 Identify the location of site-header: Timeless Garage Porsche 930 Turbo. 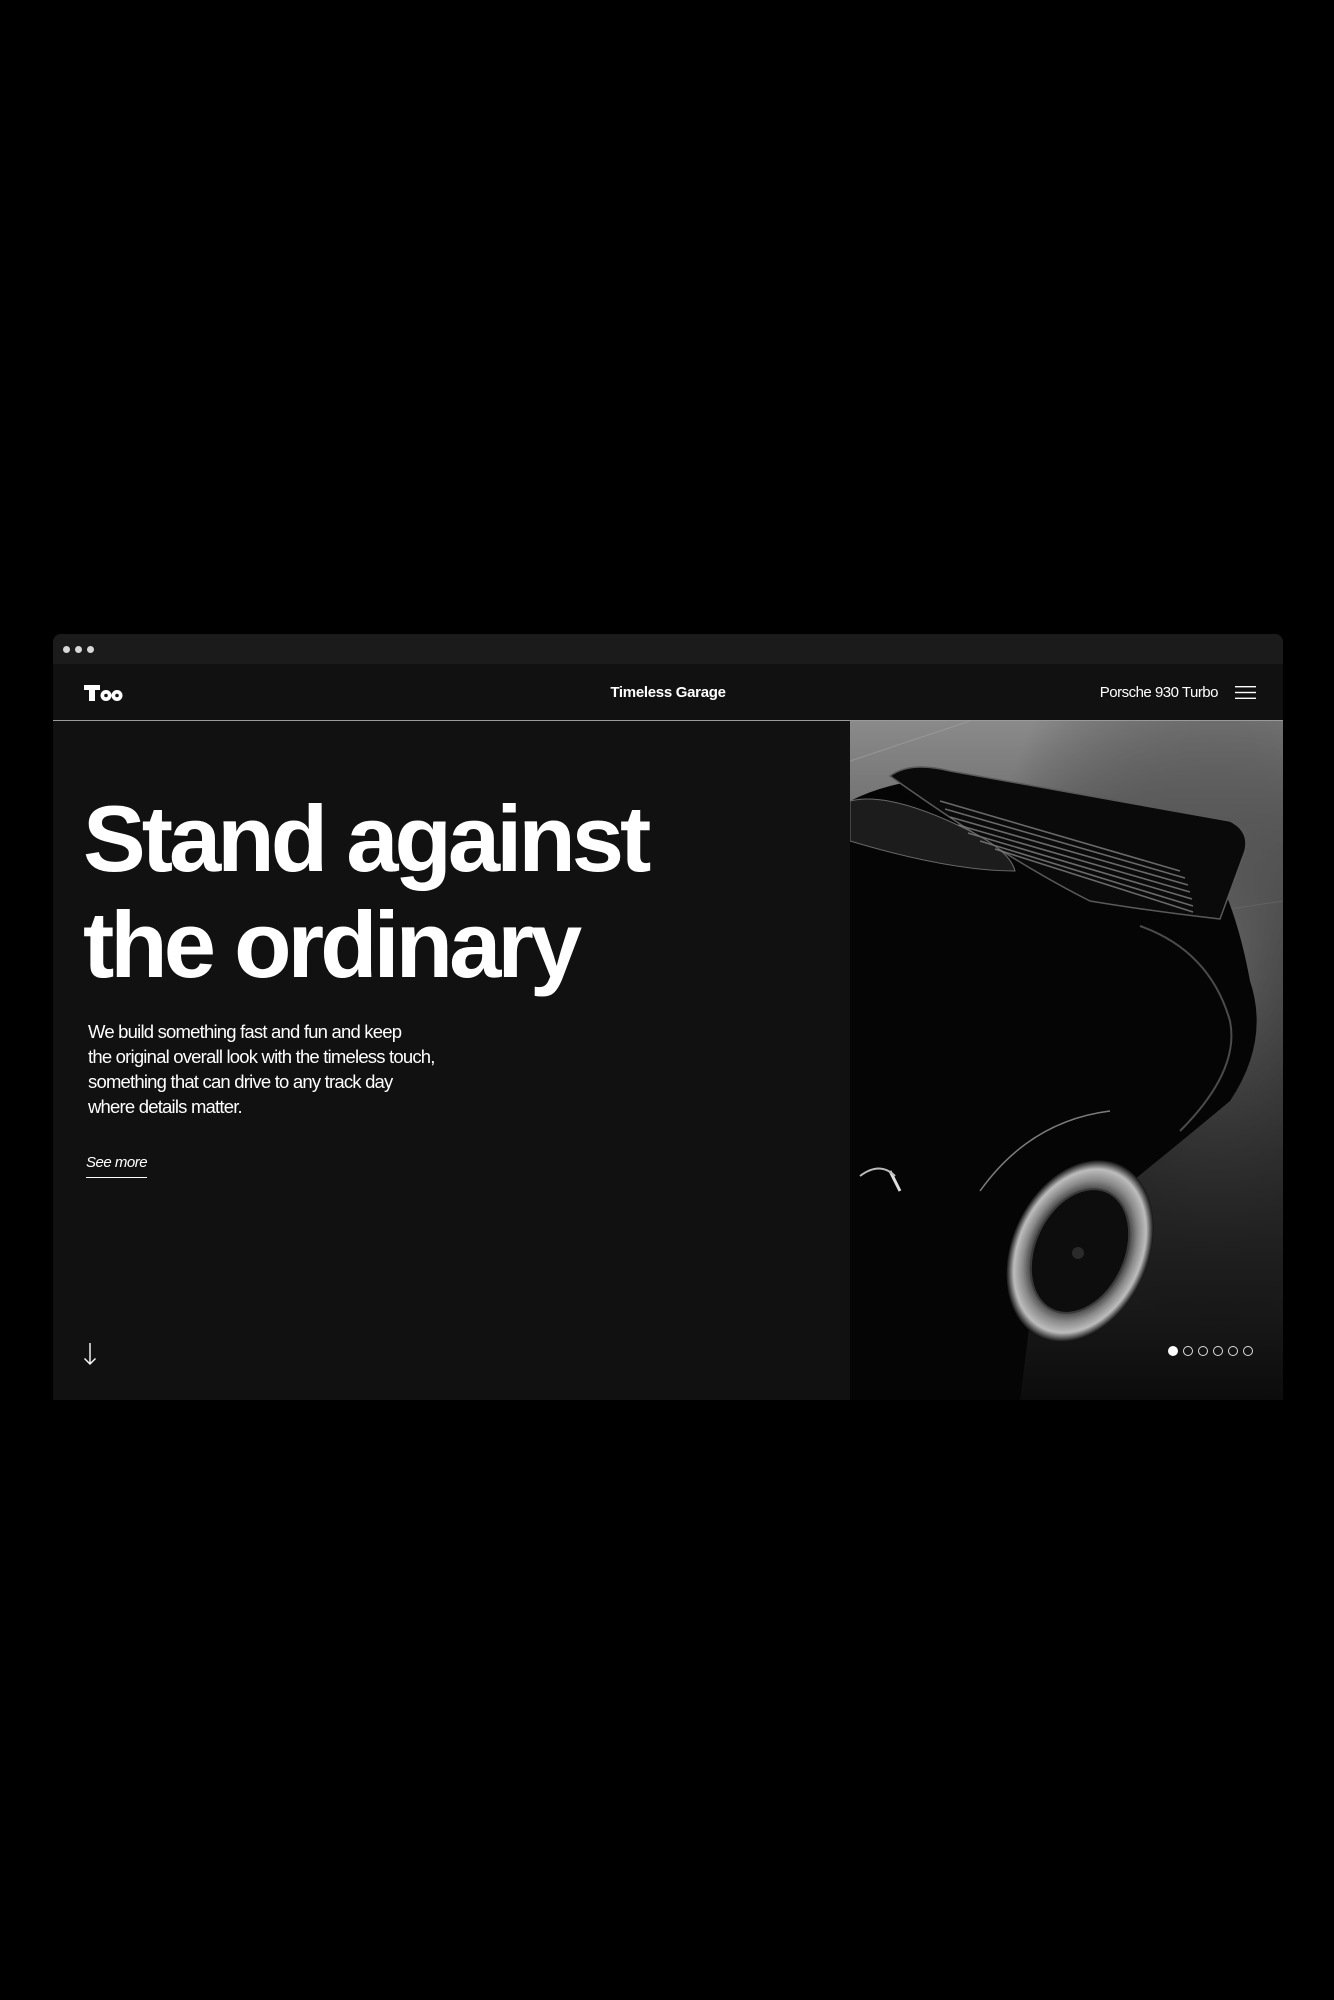
(668, 692).